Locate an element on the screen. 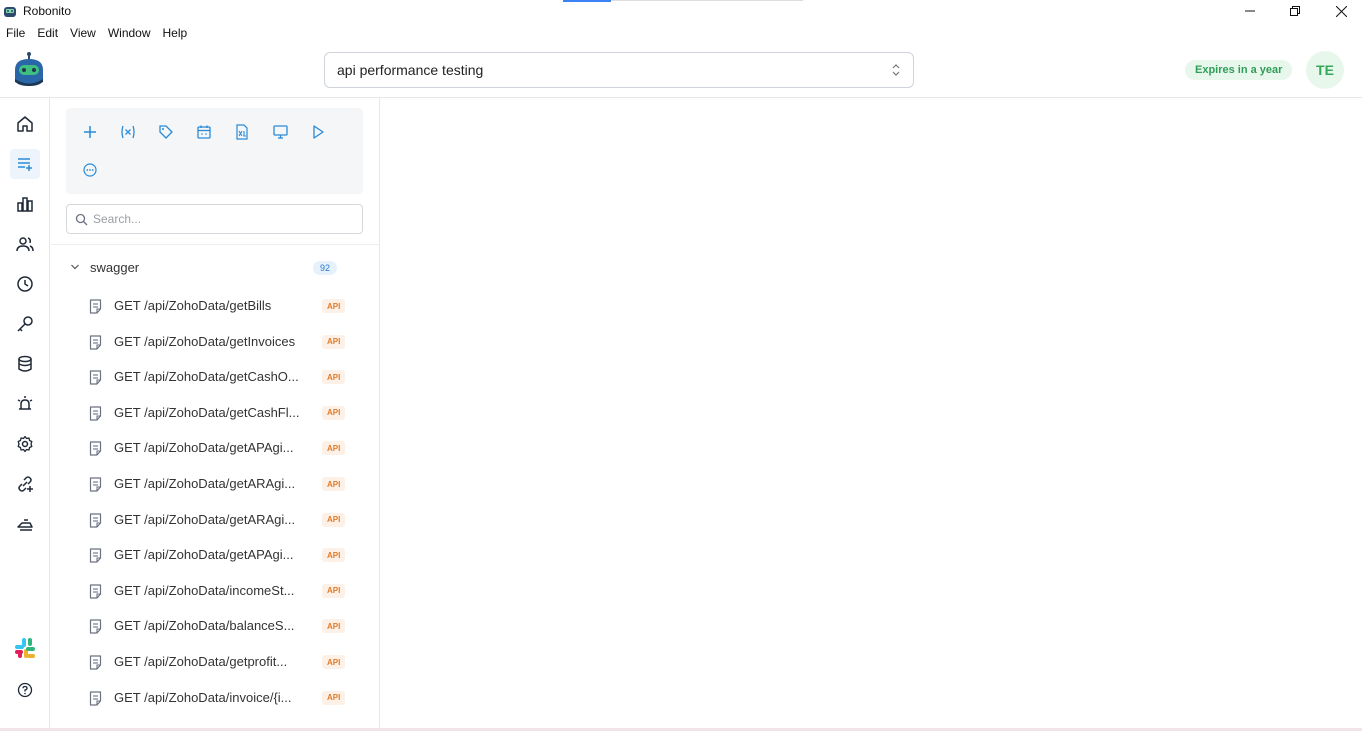  cloud-run-icon is located at coordinates (25, 524).